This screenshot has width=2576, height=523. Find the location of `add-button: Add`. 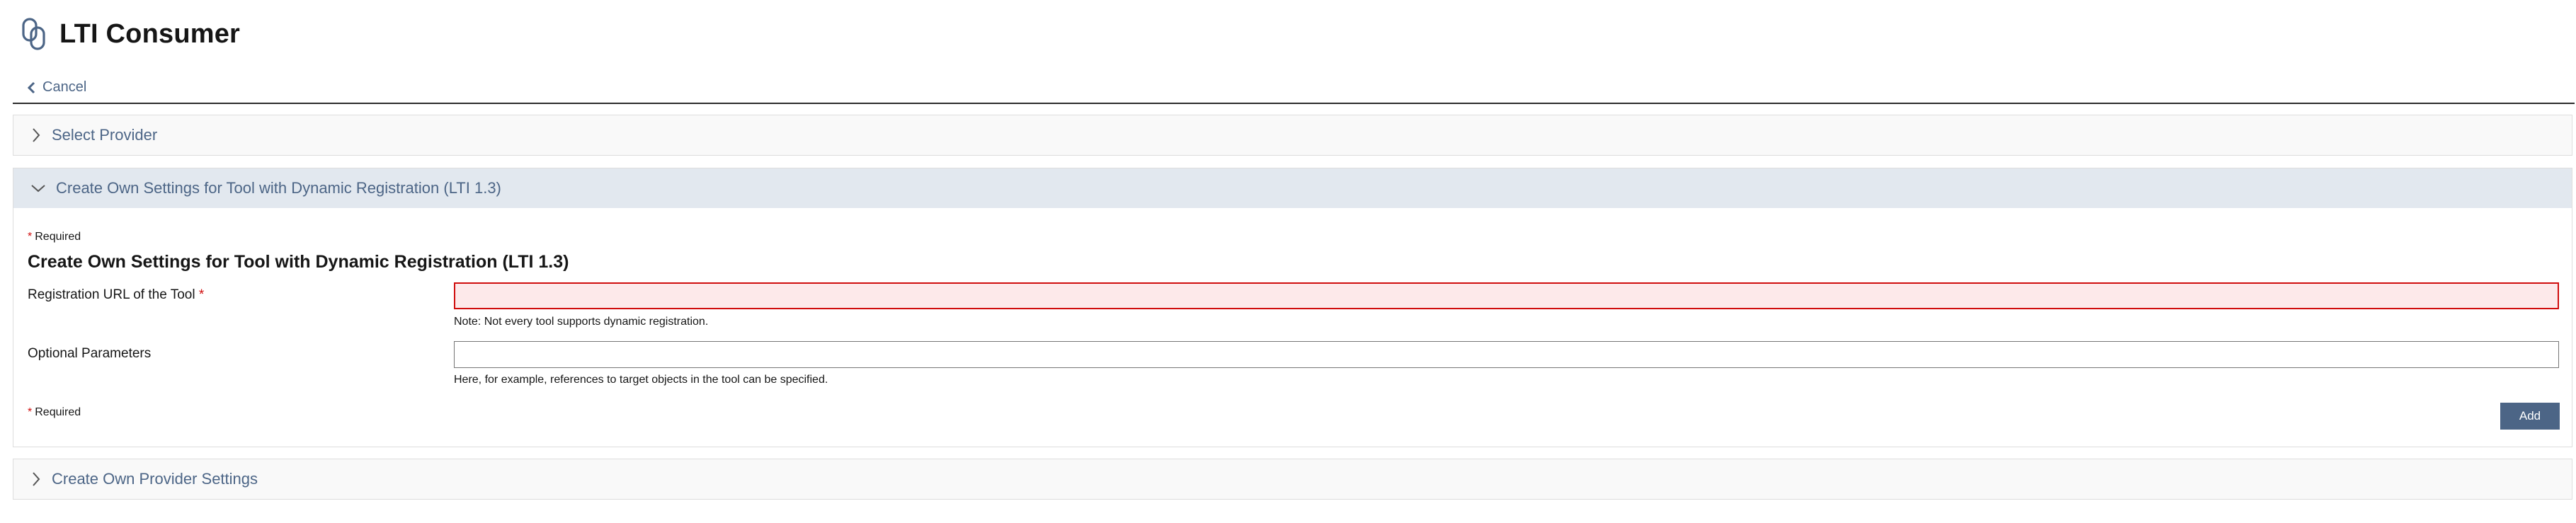

add-button: Add is located at coordinates (2530, 417).